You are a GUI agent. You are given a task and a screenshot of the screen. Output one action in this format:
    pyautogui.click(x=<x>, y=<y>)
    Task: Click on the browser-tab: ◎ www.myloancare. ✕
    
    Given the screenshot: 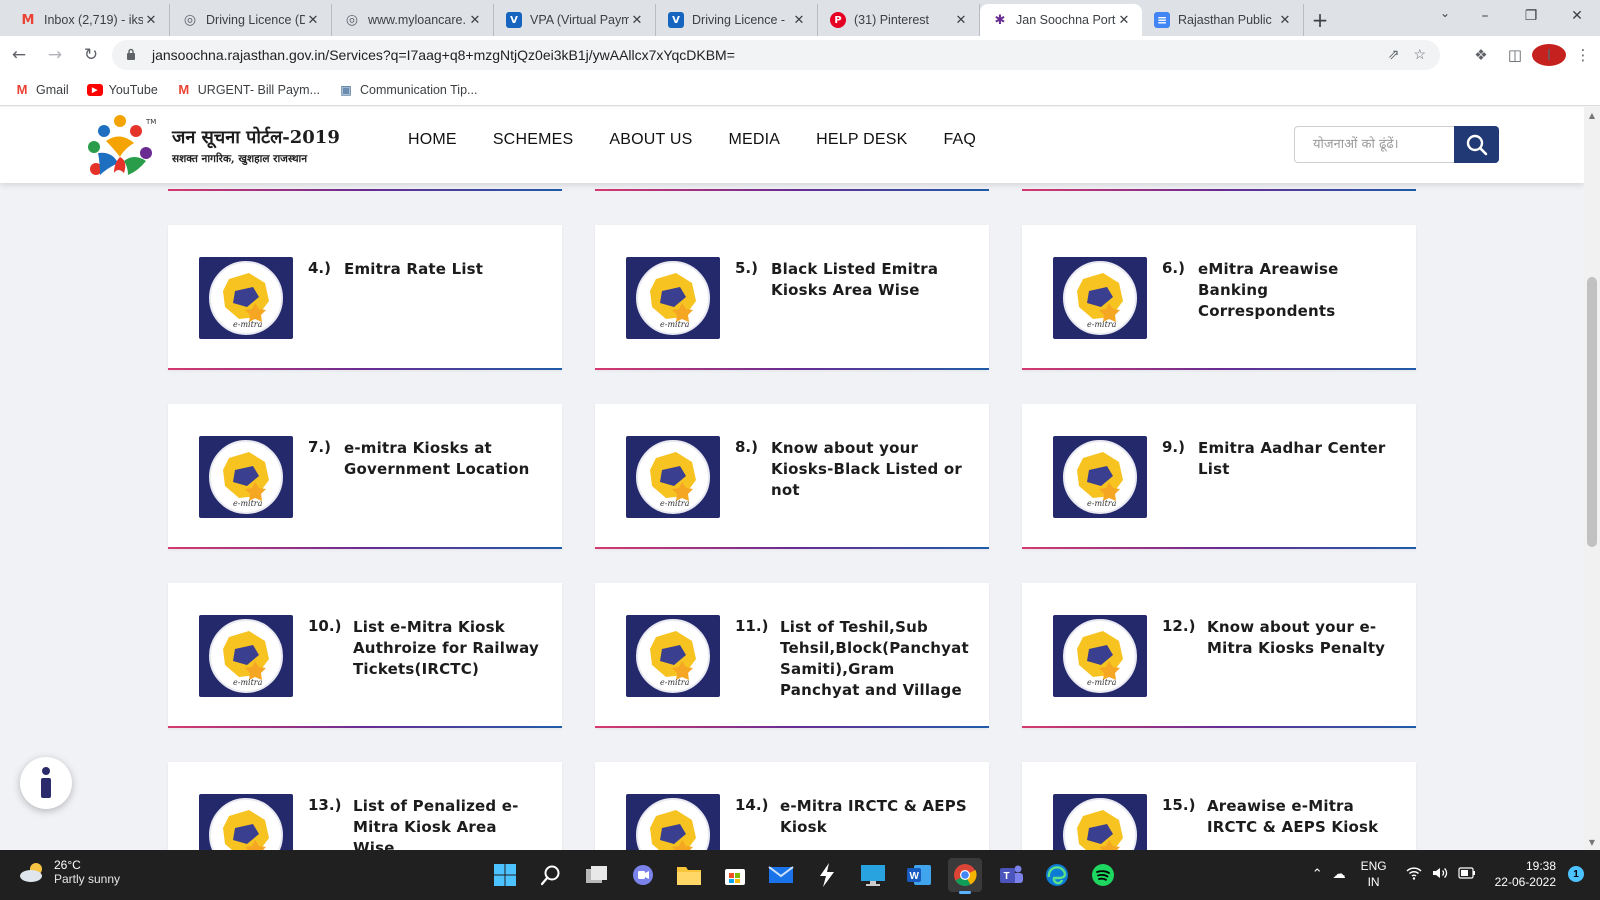 What is the action you would take?
    pyautogui.click(x=413, y=20)
    